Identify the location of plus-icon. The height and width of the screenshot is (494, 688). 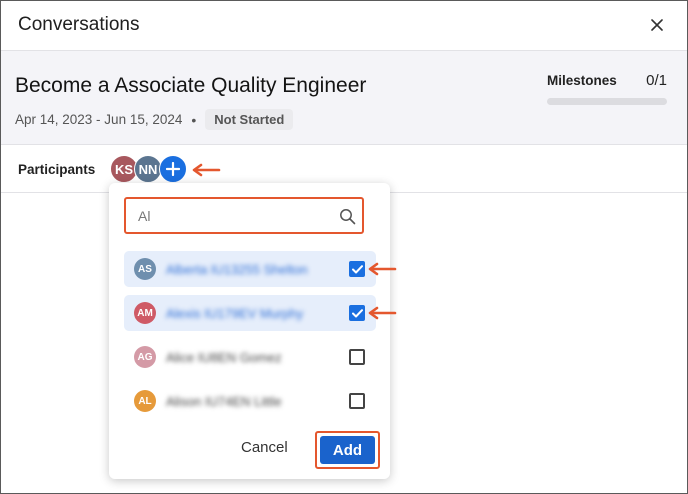
(173, 169).